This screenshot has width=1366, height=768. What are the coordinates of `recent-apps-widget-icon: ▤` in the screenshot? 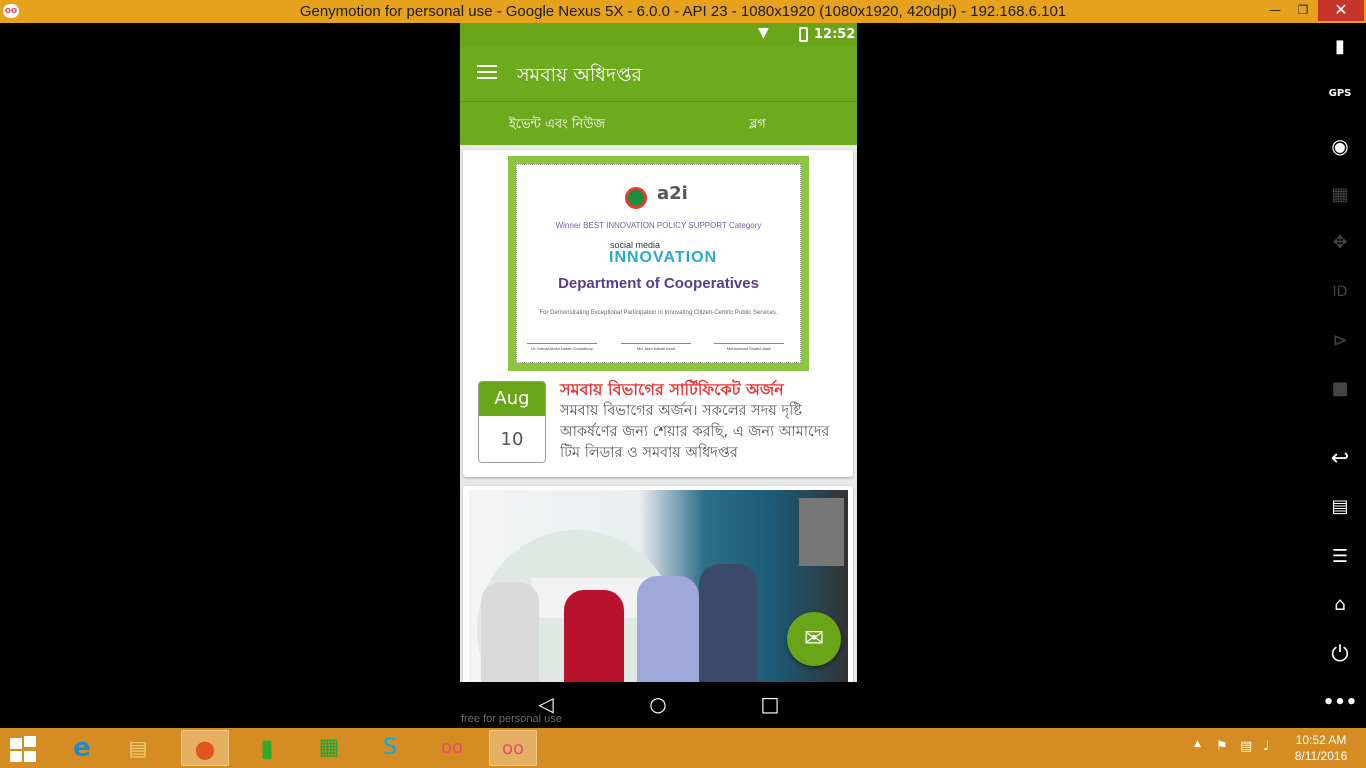 It's located at (1340, 506).